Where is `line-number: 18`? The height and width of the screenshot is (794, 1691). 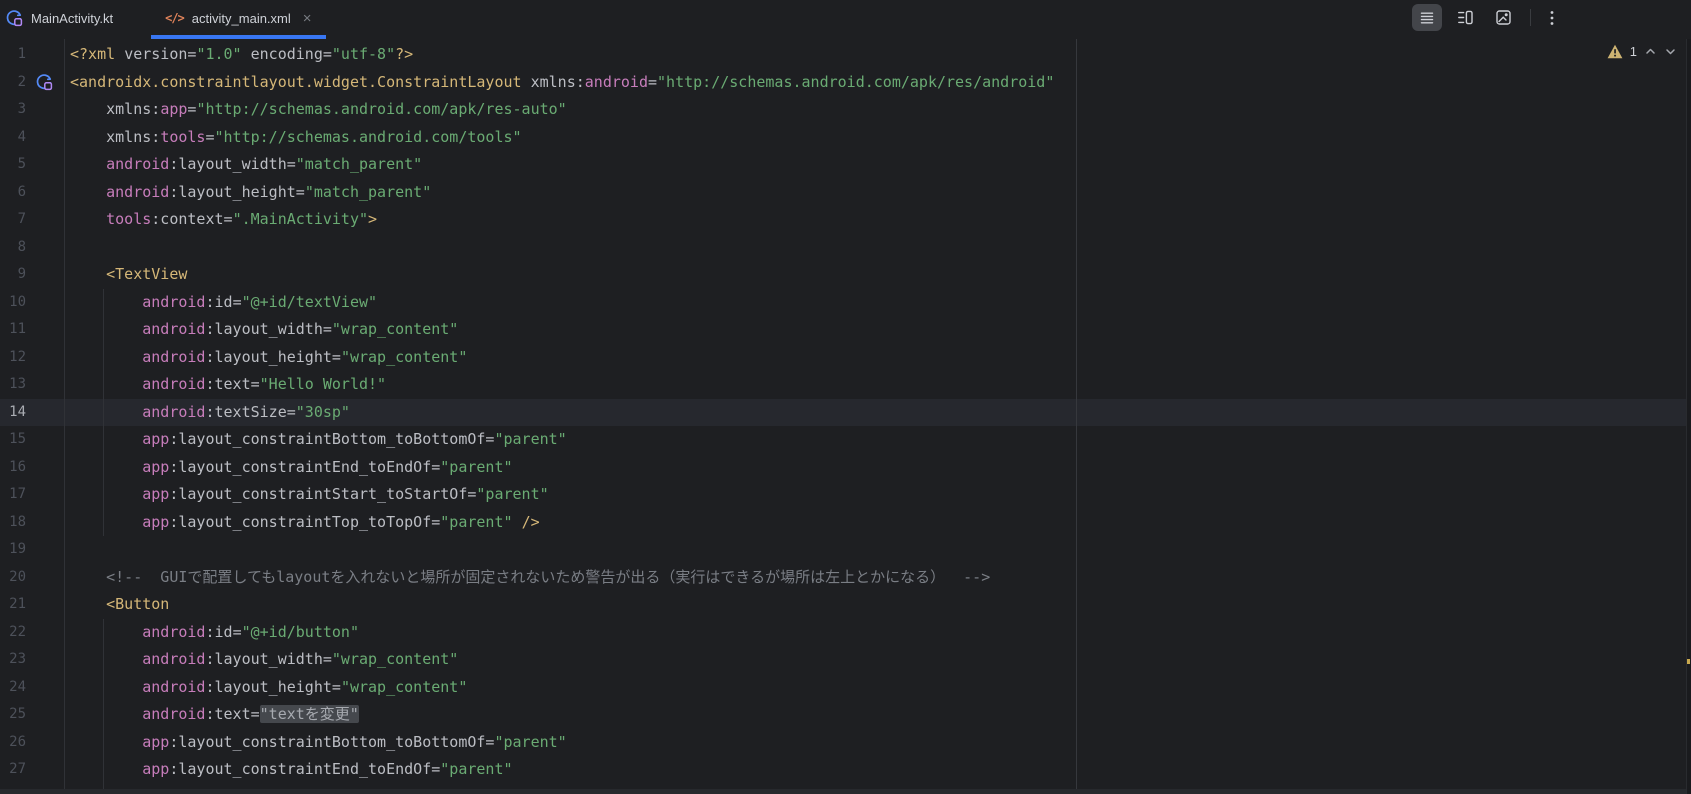 line-number: 18 is located at coordinates (13, 523).